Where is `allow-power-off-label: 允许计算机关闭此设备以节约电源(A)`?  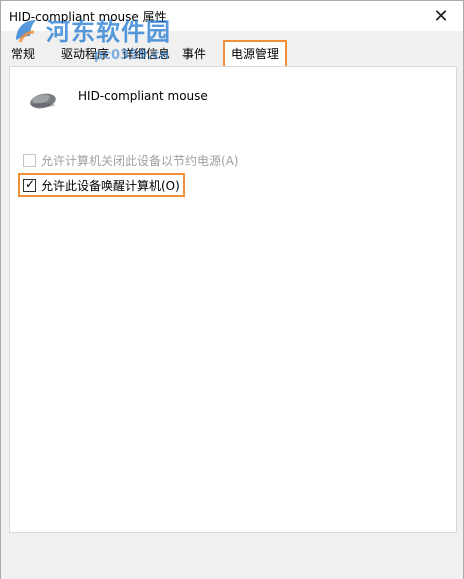
allow-power-off-label: 允许计算机关闭此设备以节约电源(A) is located at coordinates (140, 160).